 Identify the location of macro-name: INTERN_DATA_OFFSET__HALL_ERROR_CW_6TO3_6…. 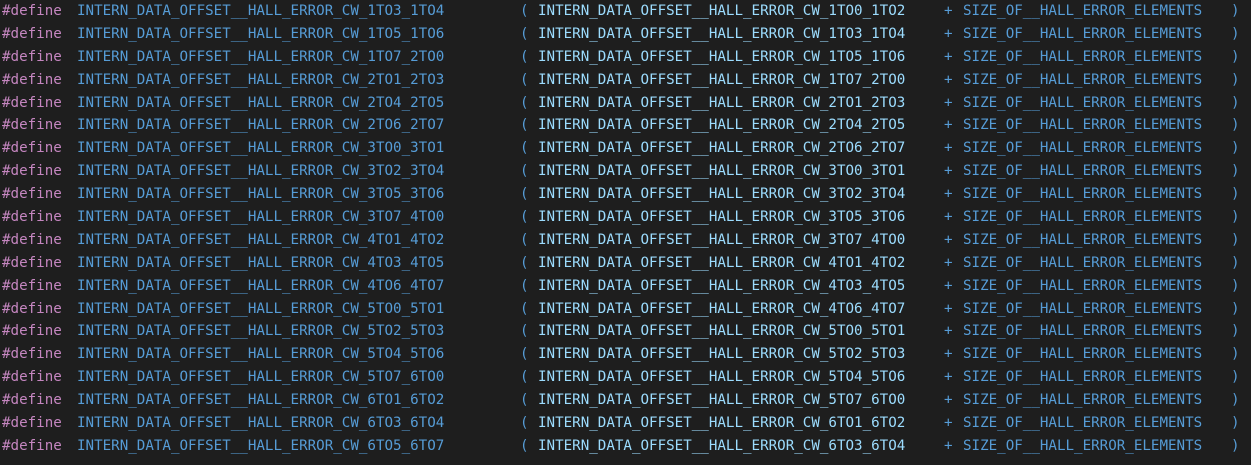
(261, 423).